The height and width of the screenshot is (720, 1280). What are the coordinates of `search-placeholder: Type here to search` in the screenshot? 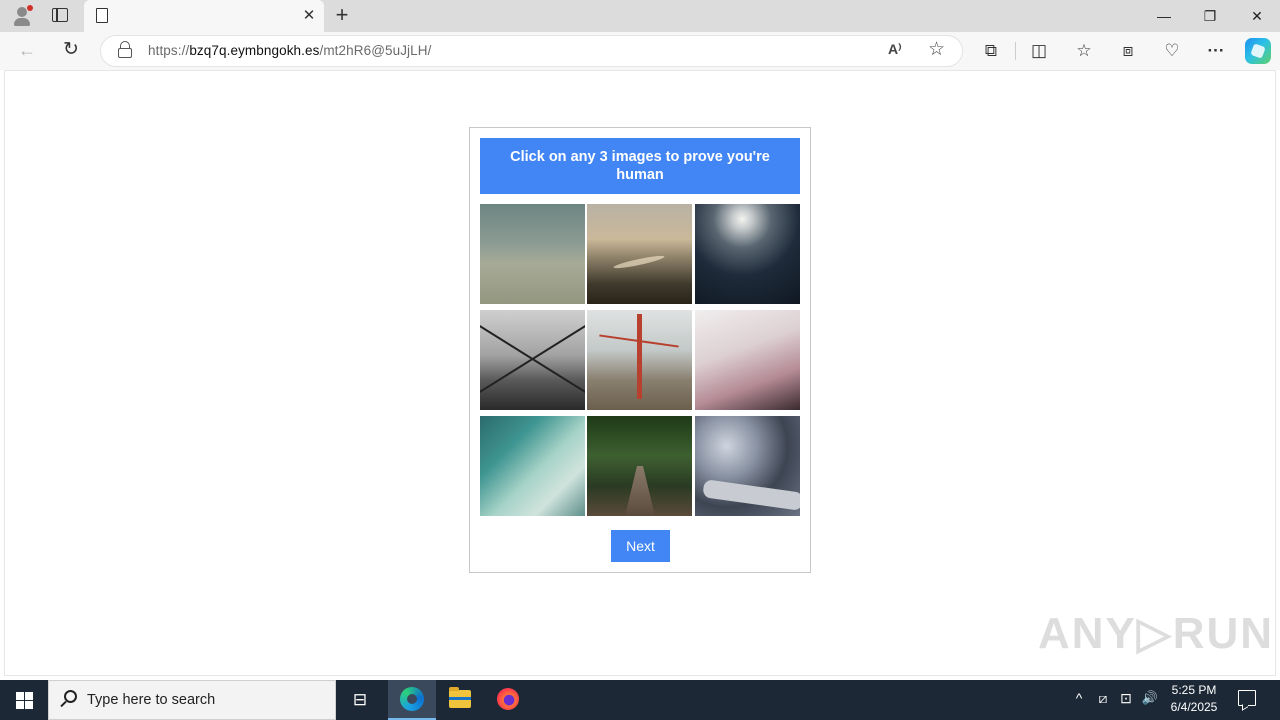 It's located at (151, 700).